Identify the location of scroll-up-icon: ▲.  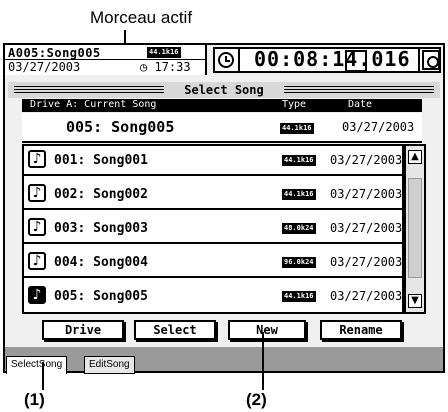
(415, 157).